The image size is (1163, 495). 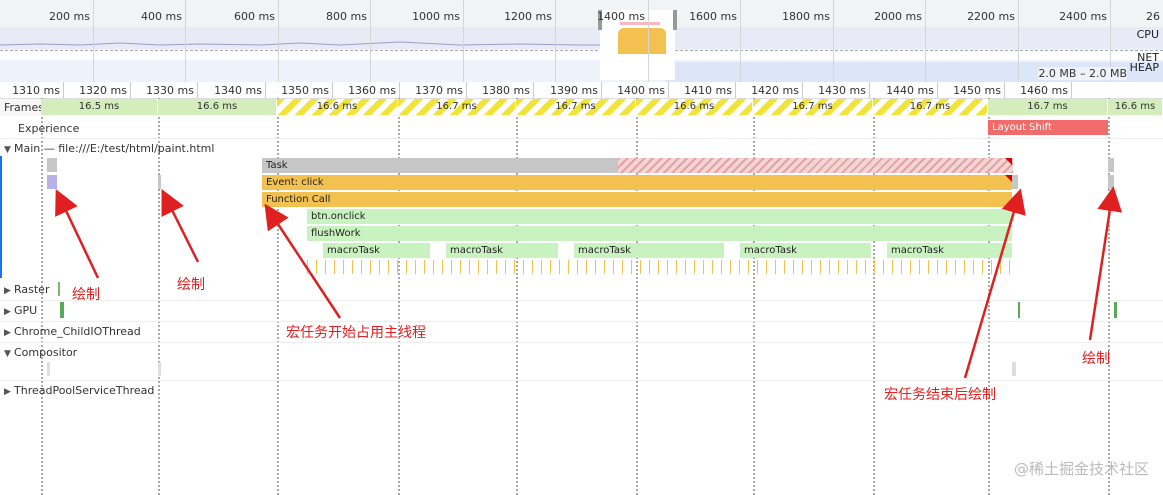 I want to click on watermark: @稀土掘金技术社区, so click(x=1081, y=469).